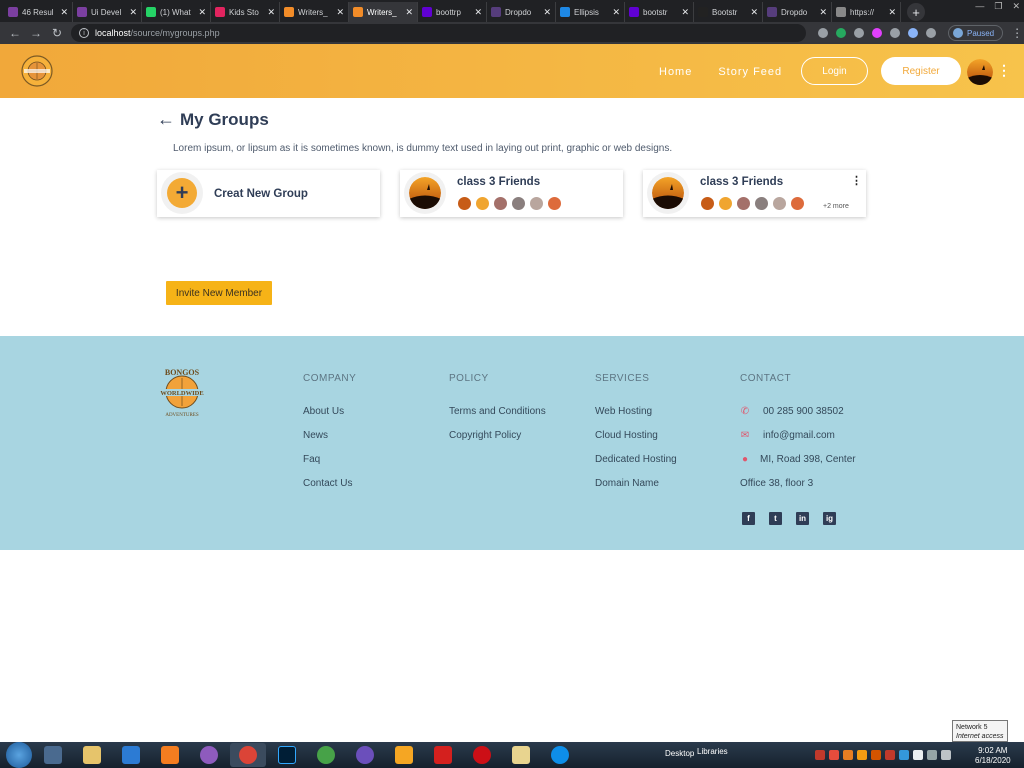 The image size is (1024, 768). What do you see at coordinates (799, 435) in the screenshot?
I see `email-address: info@gmail.com` at bounding box center [799, 435].